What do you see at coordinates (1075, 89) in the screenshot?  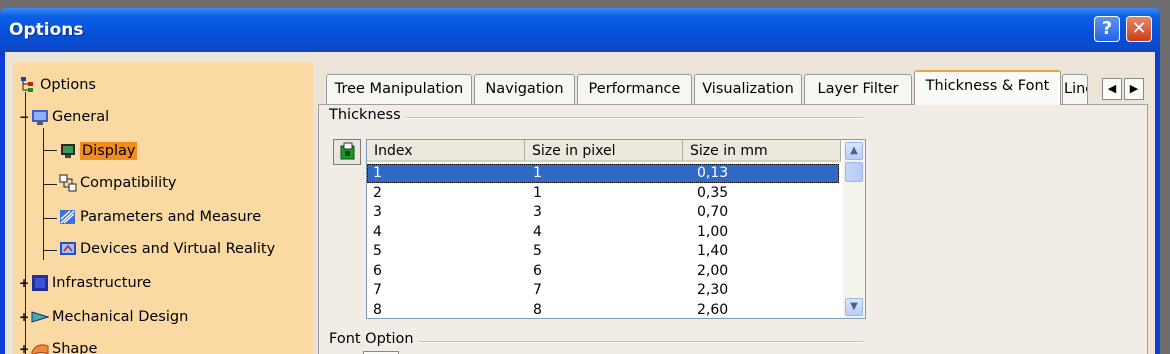 I see `tab-line: Line` at bounding box center [1075, 89].